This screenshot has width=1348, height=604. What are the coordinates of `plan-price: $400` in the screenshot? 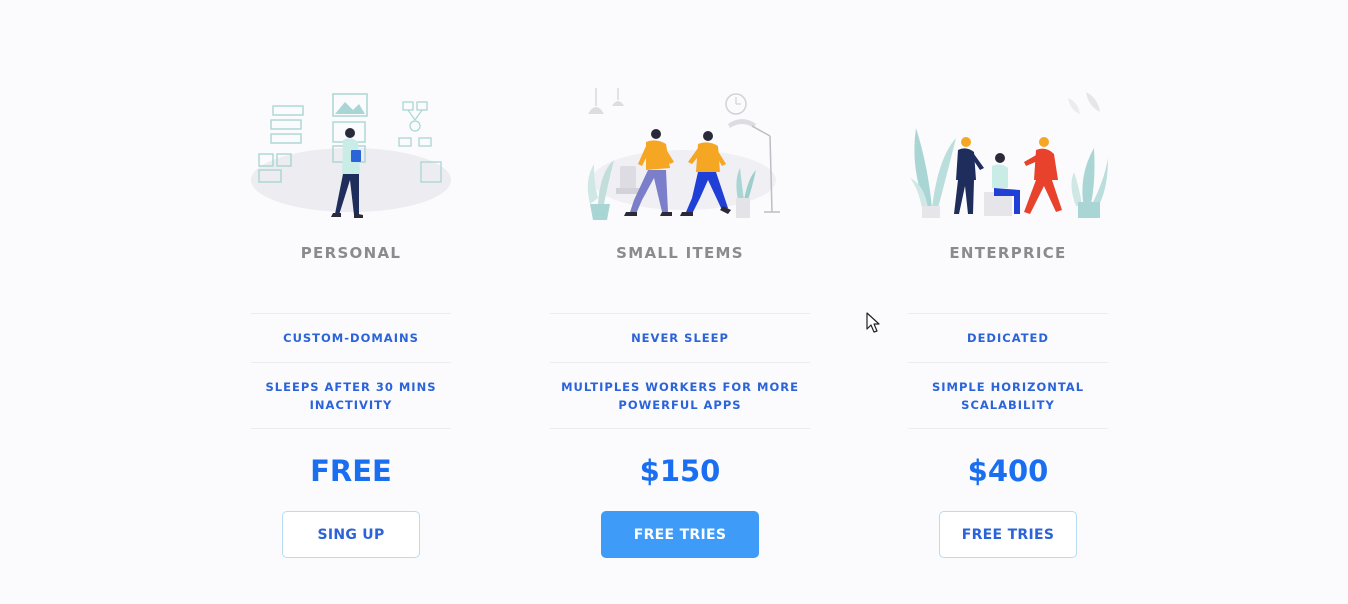 It's located at (1008, 471).